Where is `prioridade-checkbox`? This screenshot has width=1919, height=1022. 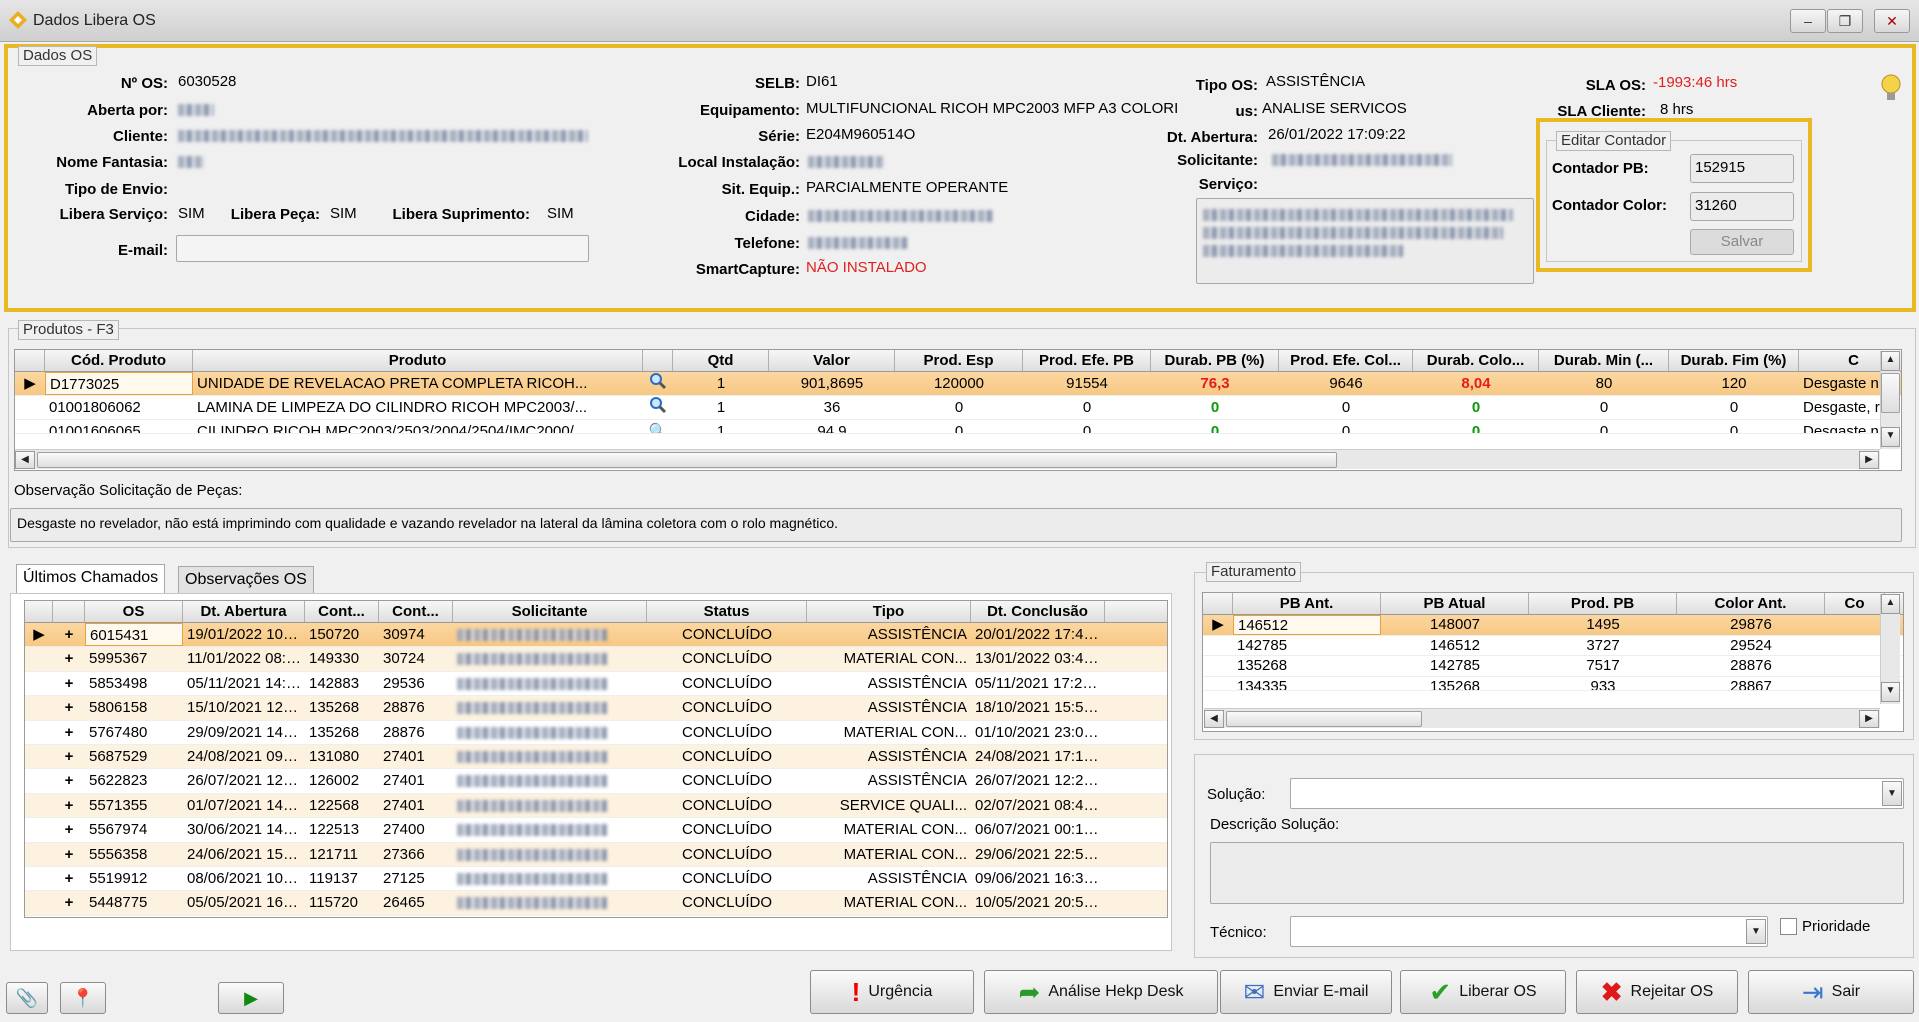
prioridade-checkbox is located at coordinates (1788, 926).